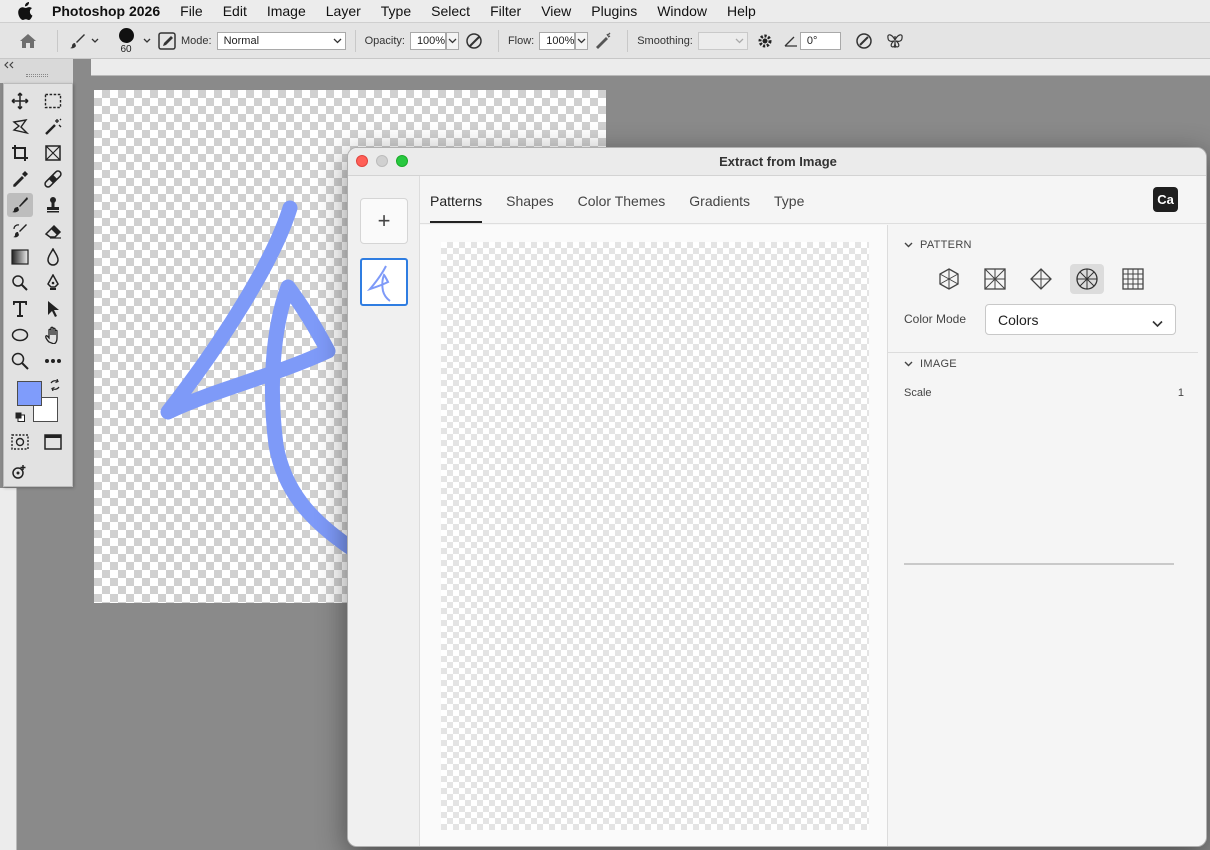  I want to click on flow-input: 100%, so click(557, 40).